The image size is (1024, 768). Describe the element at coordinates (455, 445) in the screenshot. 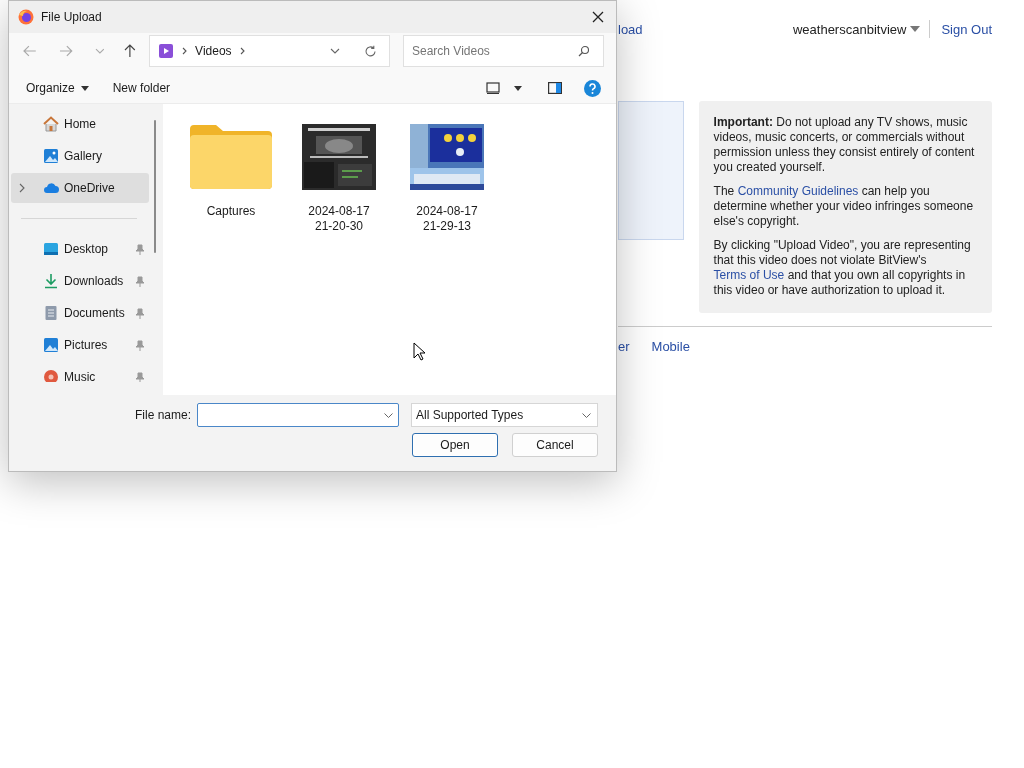

I see `dialog-button: Open` at that location.